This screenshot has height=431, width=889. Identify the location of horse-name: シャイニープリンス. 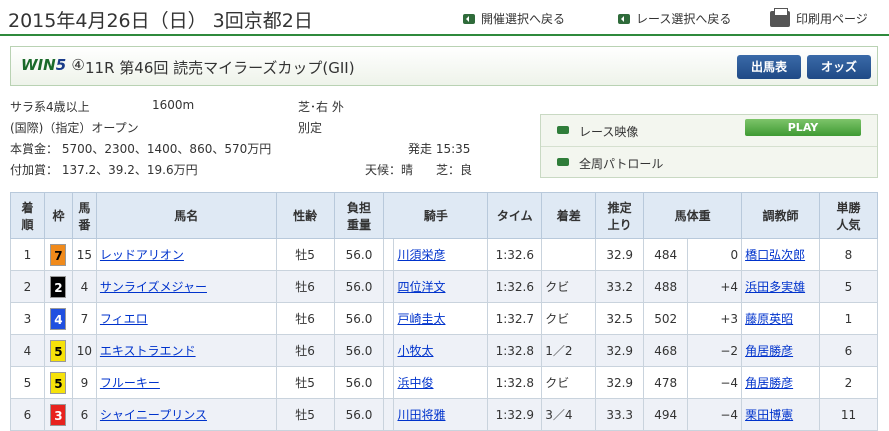
(186, 414).